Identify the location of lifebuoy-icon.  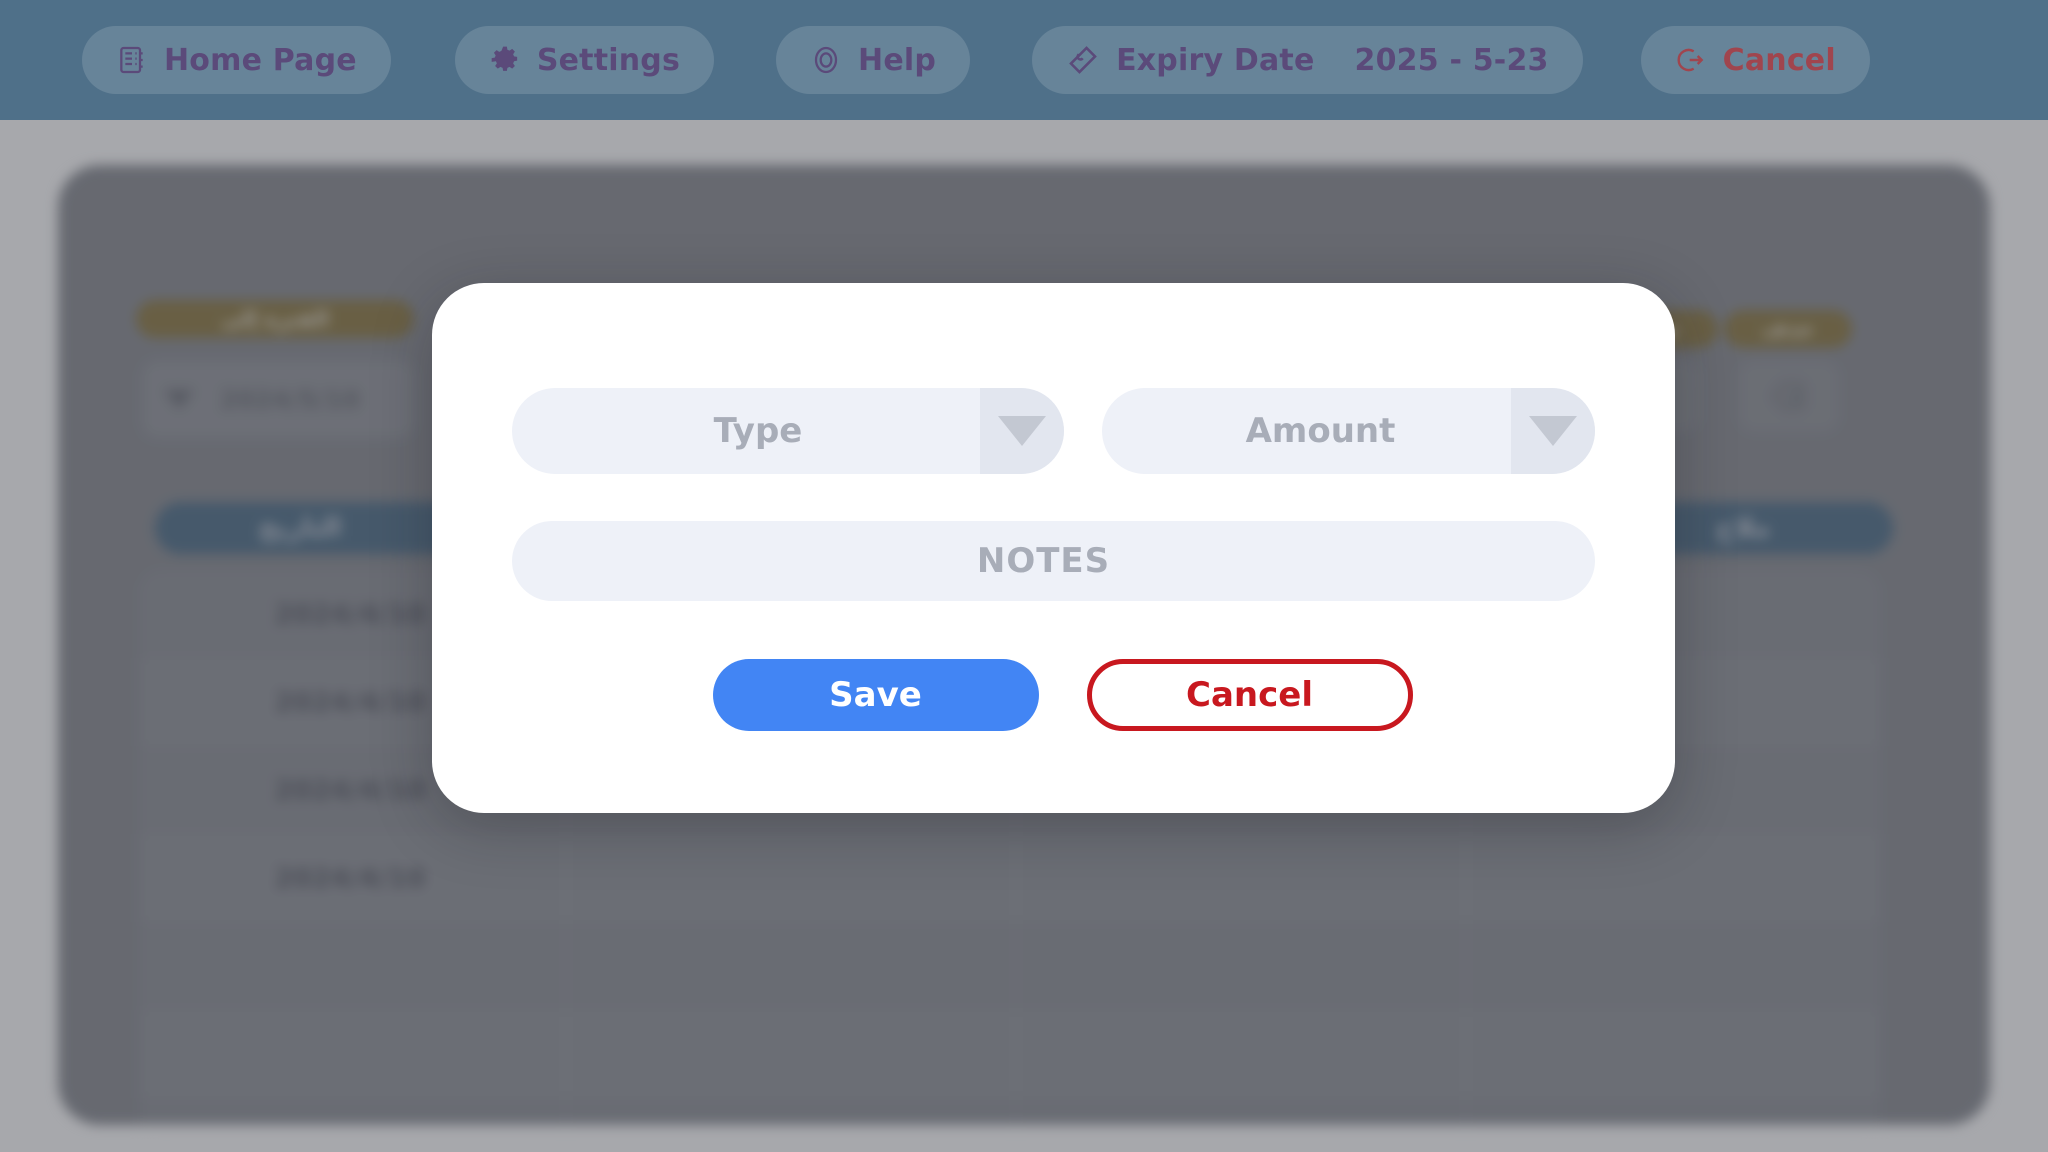
(826, 60).